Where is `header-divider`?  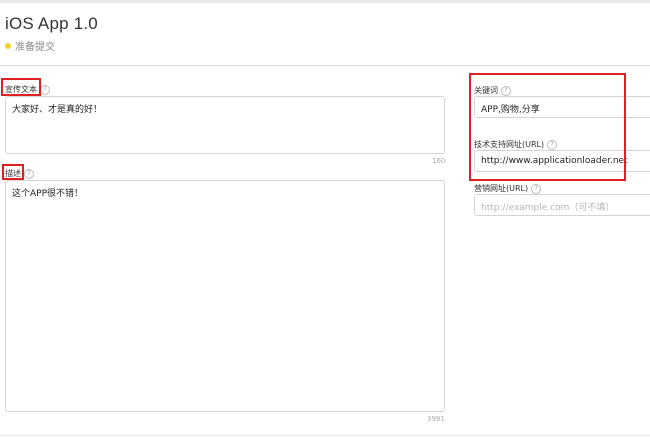
header-divider is located at coordinates (325, 65).